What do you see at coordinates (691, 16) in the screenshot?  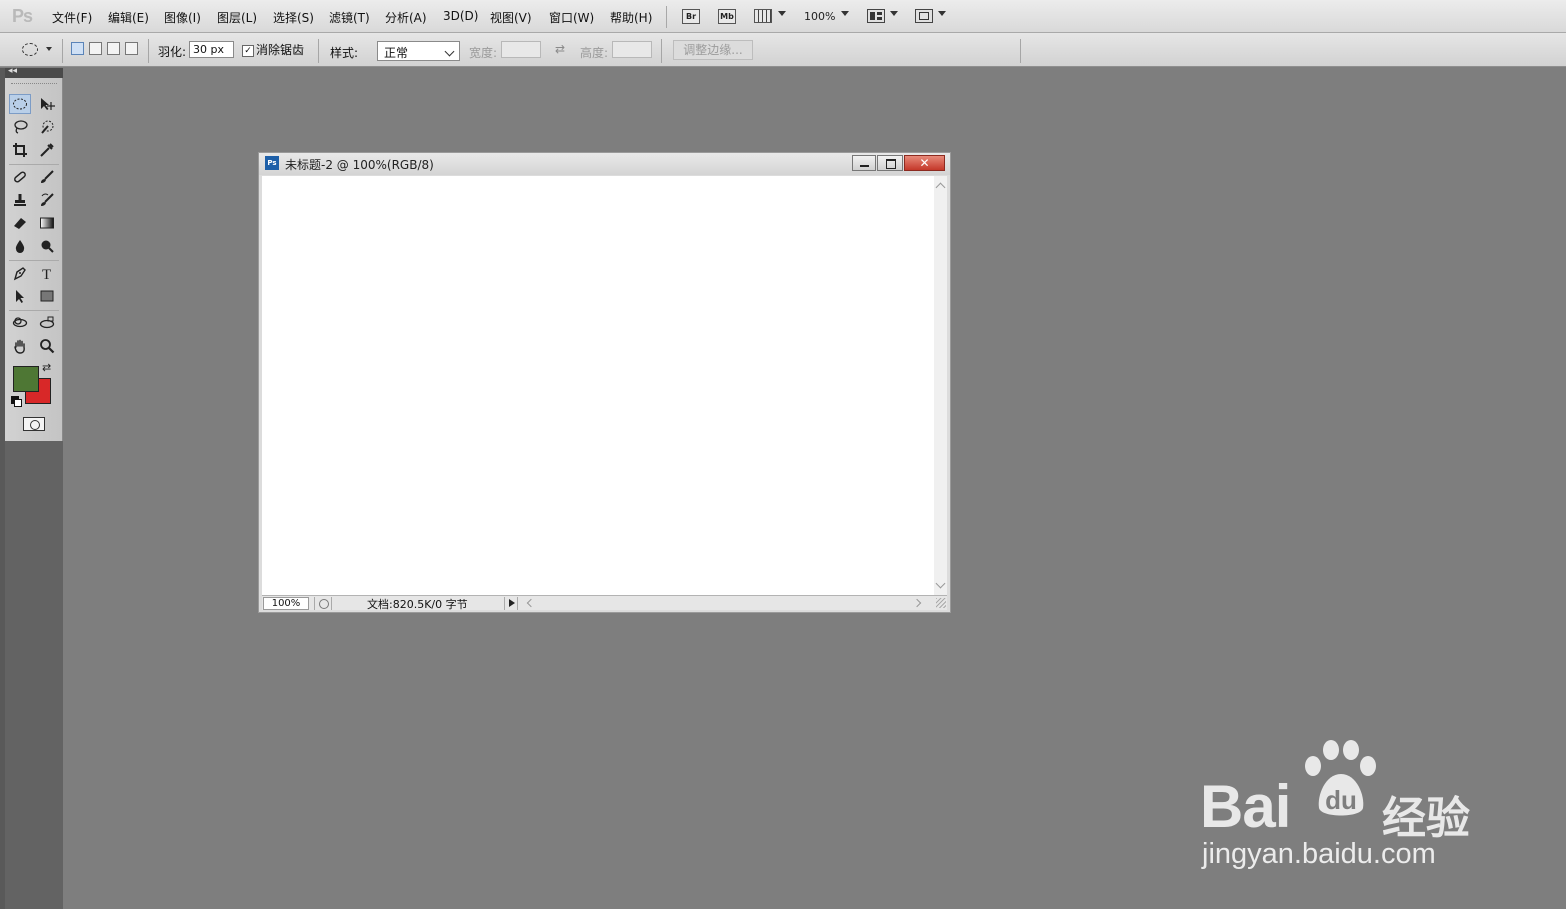 I see `bridge-button: Br` at bounding box center [691, 16].